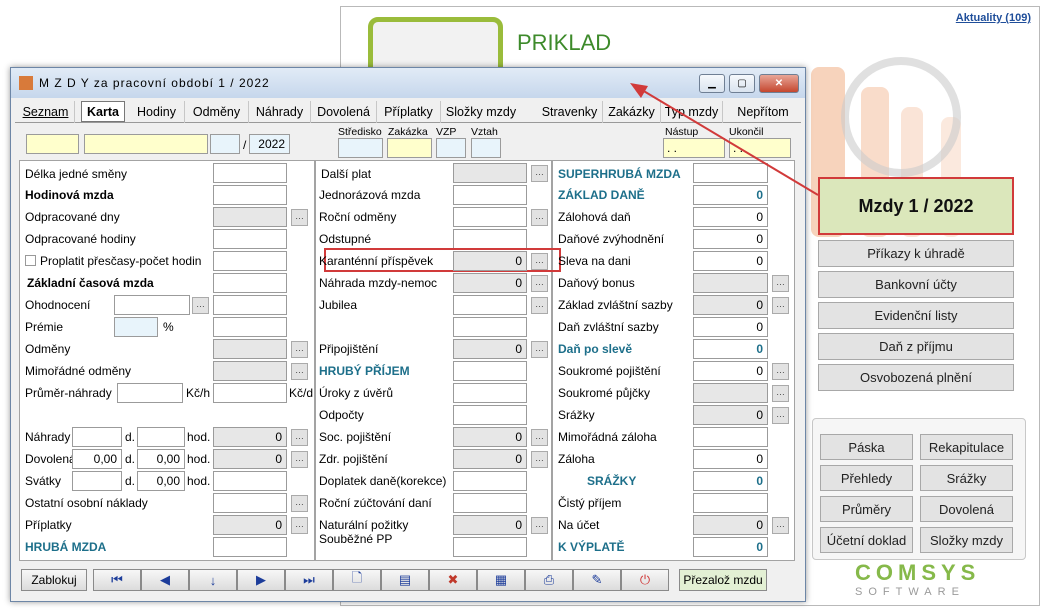 The width and height of the screenshot is (1041, 611). I want to click on rocni-zuctovani-field, so click(490, 503).